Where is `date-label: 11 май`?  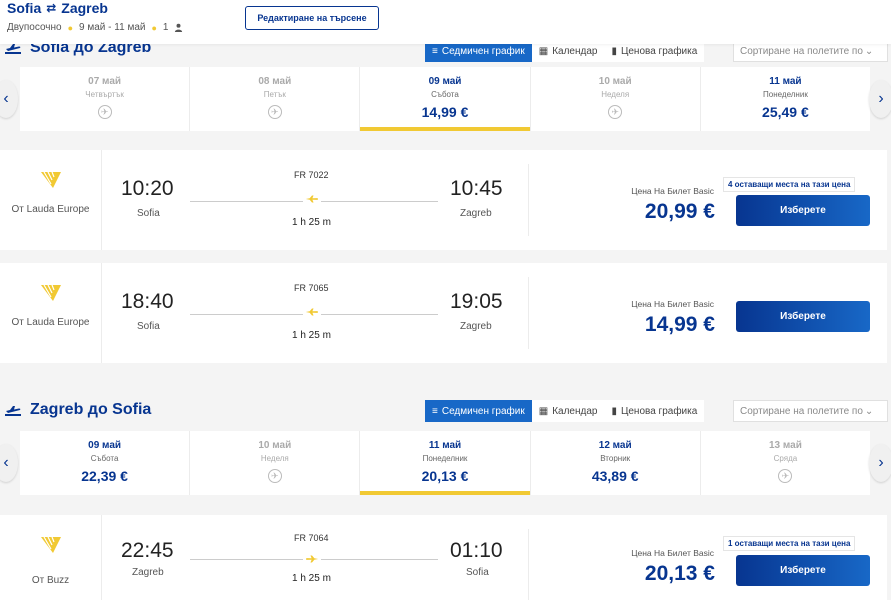 date-label: 11 май is located at coordinates (445, 445).